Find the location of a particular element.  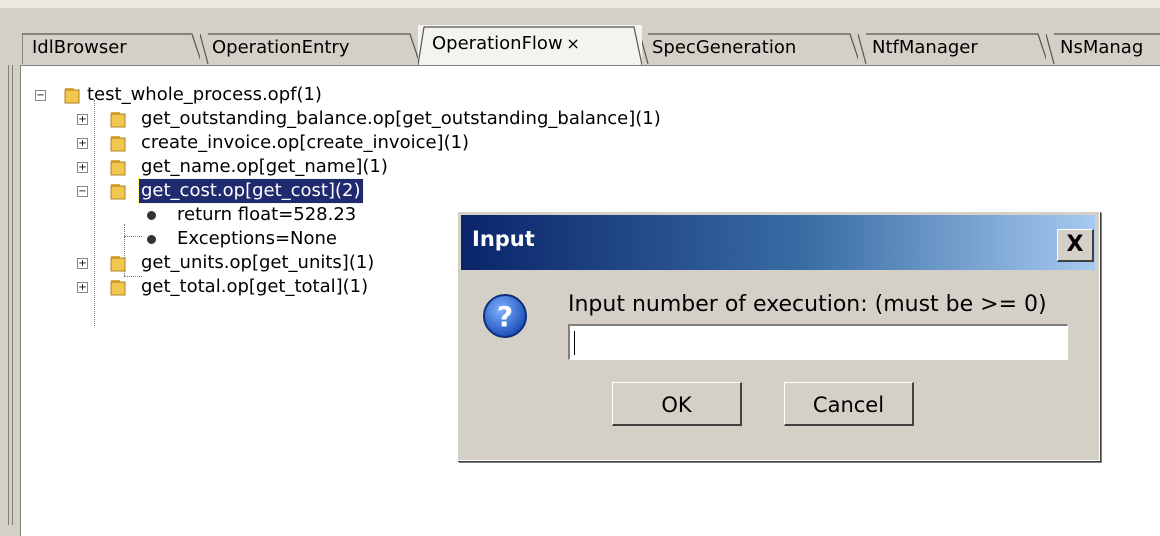

tree-leaf-label: Exceptions=None is located at coordinates (257, 238).